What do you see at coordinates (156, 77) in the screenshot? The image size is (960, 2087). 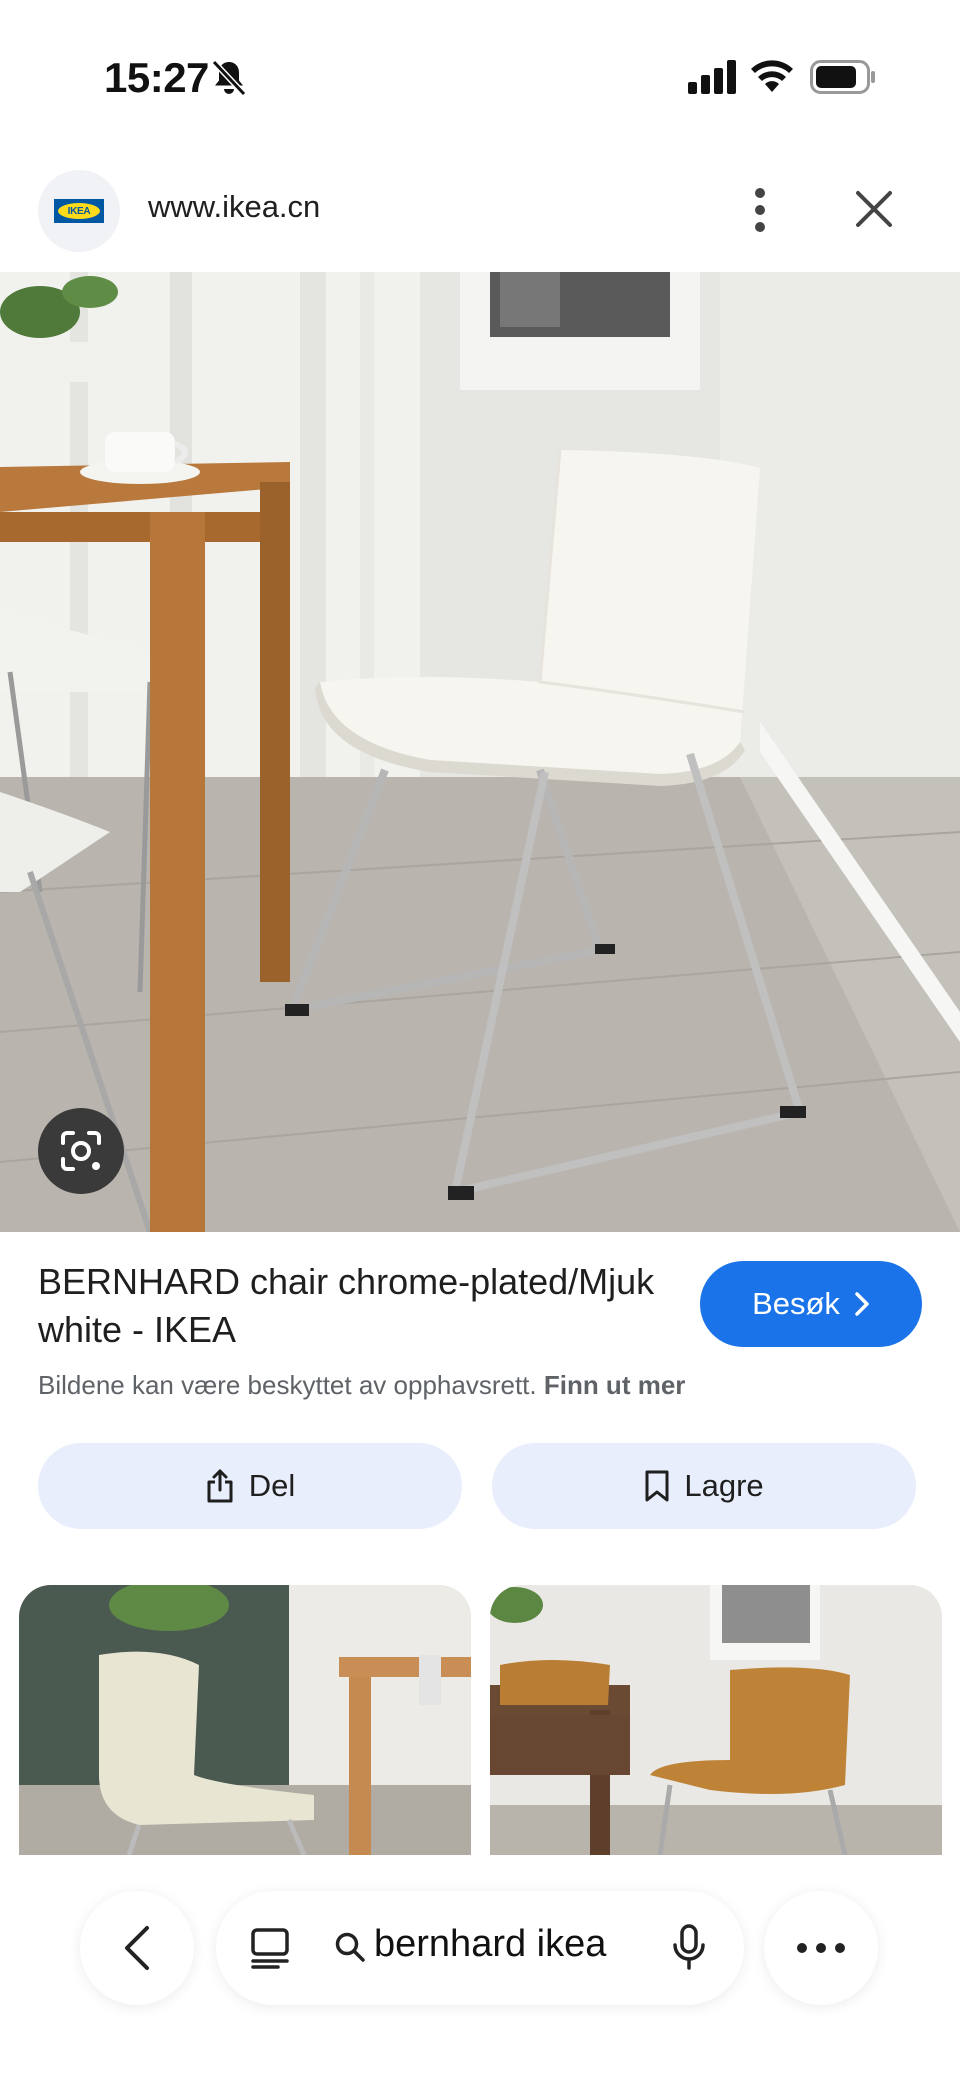 I see `status-time: 15:27` at bounding box center [156, 77].